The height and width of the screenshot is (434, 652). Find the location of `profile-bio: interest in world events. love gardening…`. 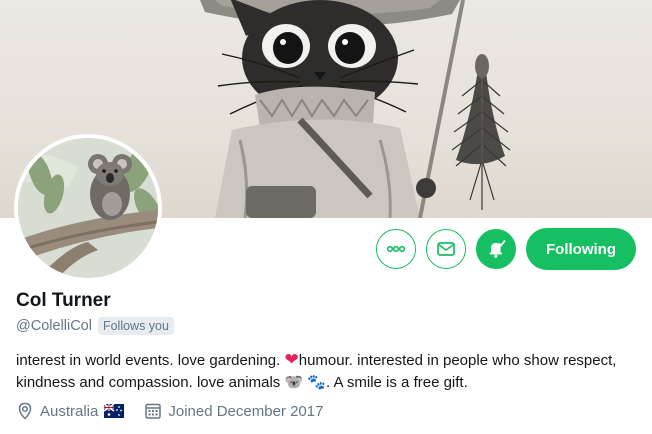

profile-bio: interest in world events. love gardening… is located at coordinates (326, 371).